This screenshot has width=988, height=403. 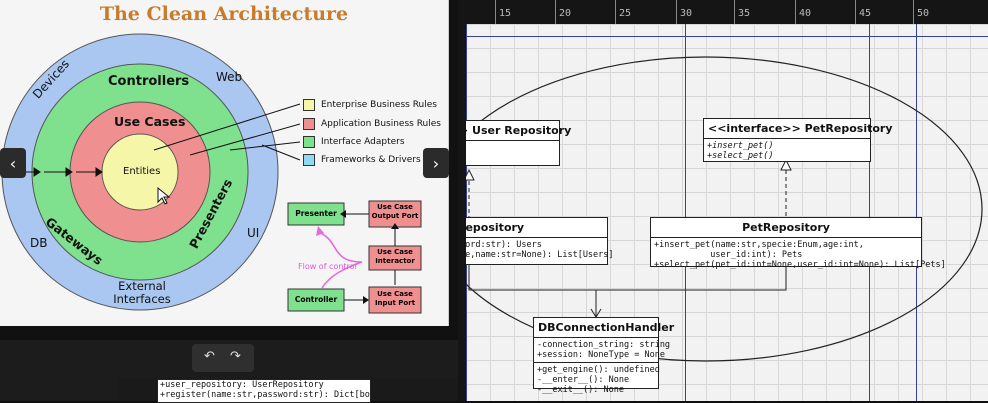 What do you see at coordinates (598, 370) in the screenshot?
I see `method-row: +get_engine(): undefined` at bounding box center [598, 370].